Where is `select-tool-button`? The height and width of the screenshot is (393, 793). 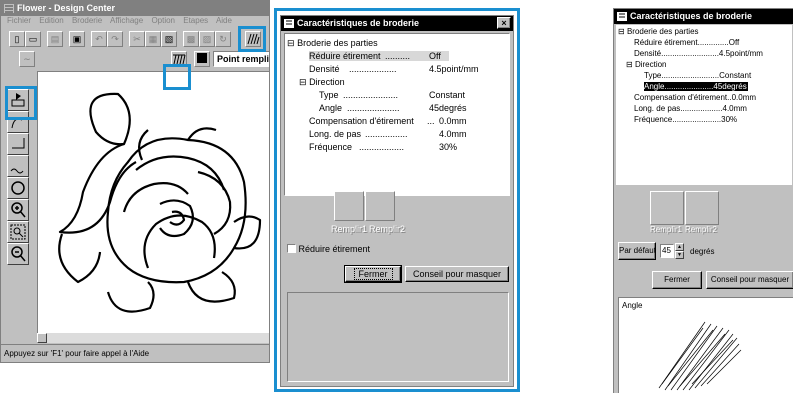
select-tool-button is located at coordinates (18, 100).